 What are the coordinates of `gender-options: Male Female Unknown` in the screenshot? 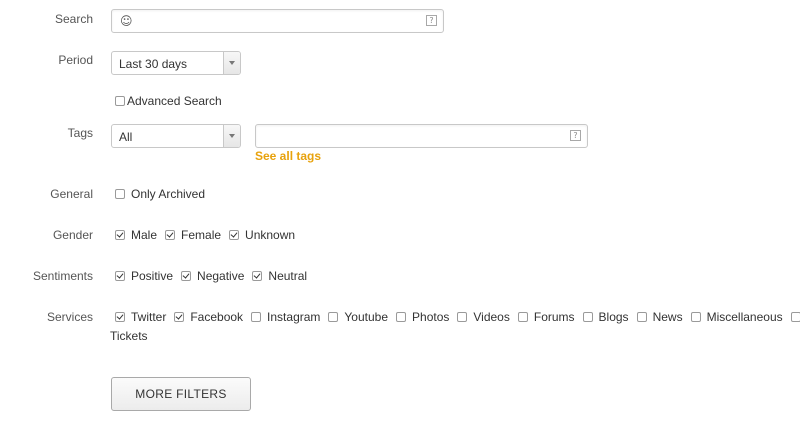 It's located at (209, 235).